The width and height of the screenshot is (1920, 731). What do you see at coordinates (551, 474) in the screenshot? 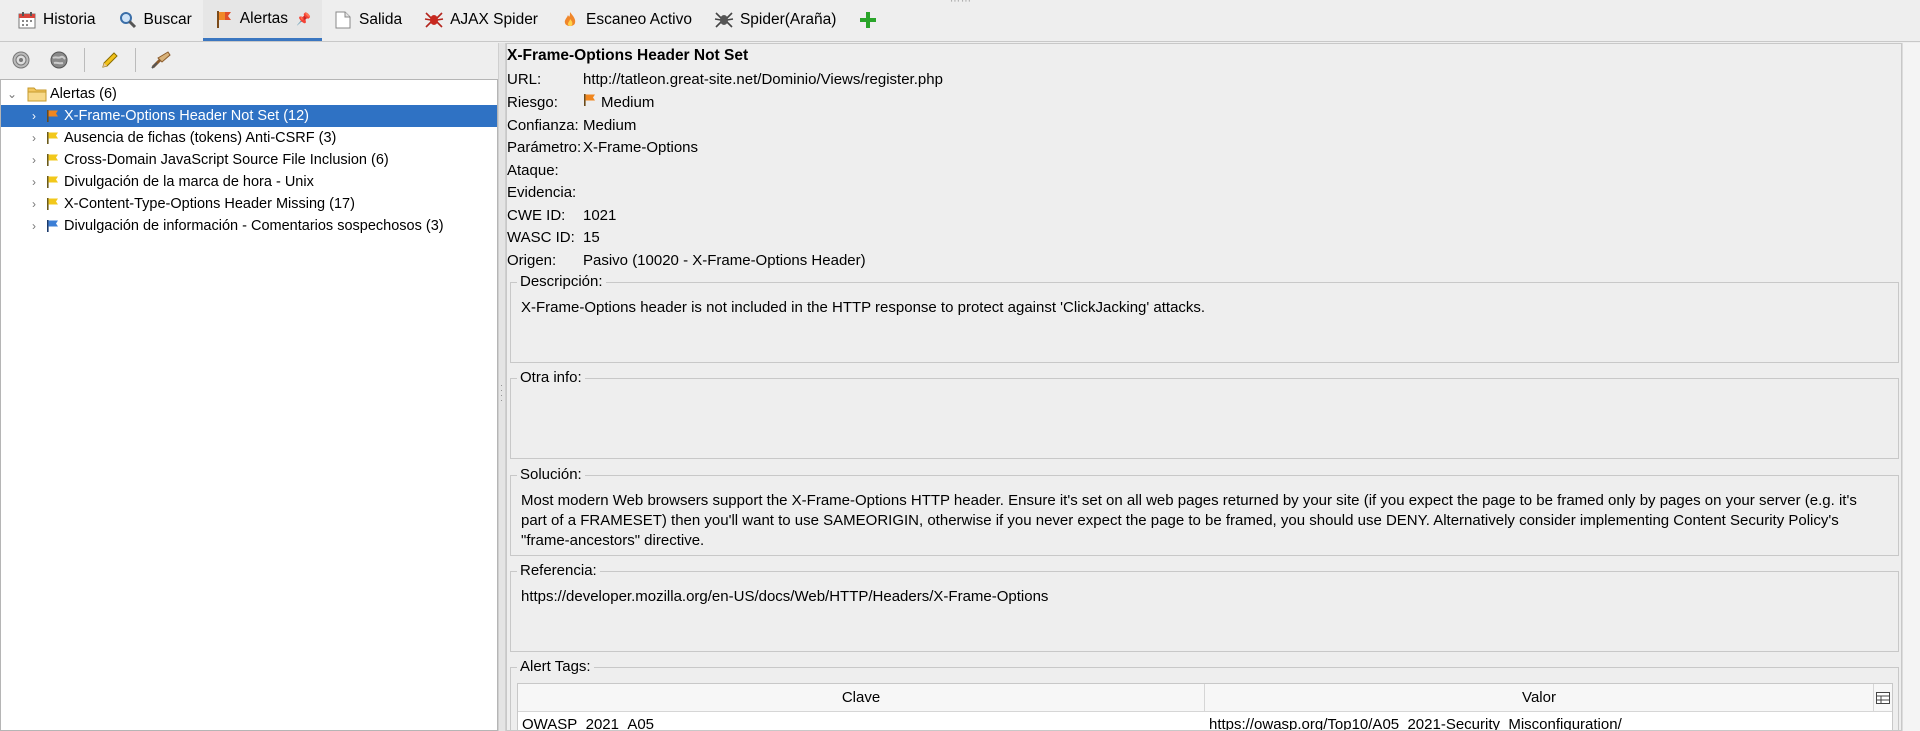
I see `solution-label: Solución:` at bounding box center [551, 474].